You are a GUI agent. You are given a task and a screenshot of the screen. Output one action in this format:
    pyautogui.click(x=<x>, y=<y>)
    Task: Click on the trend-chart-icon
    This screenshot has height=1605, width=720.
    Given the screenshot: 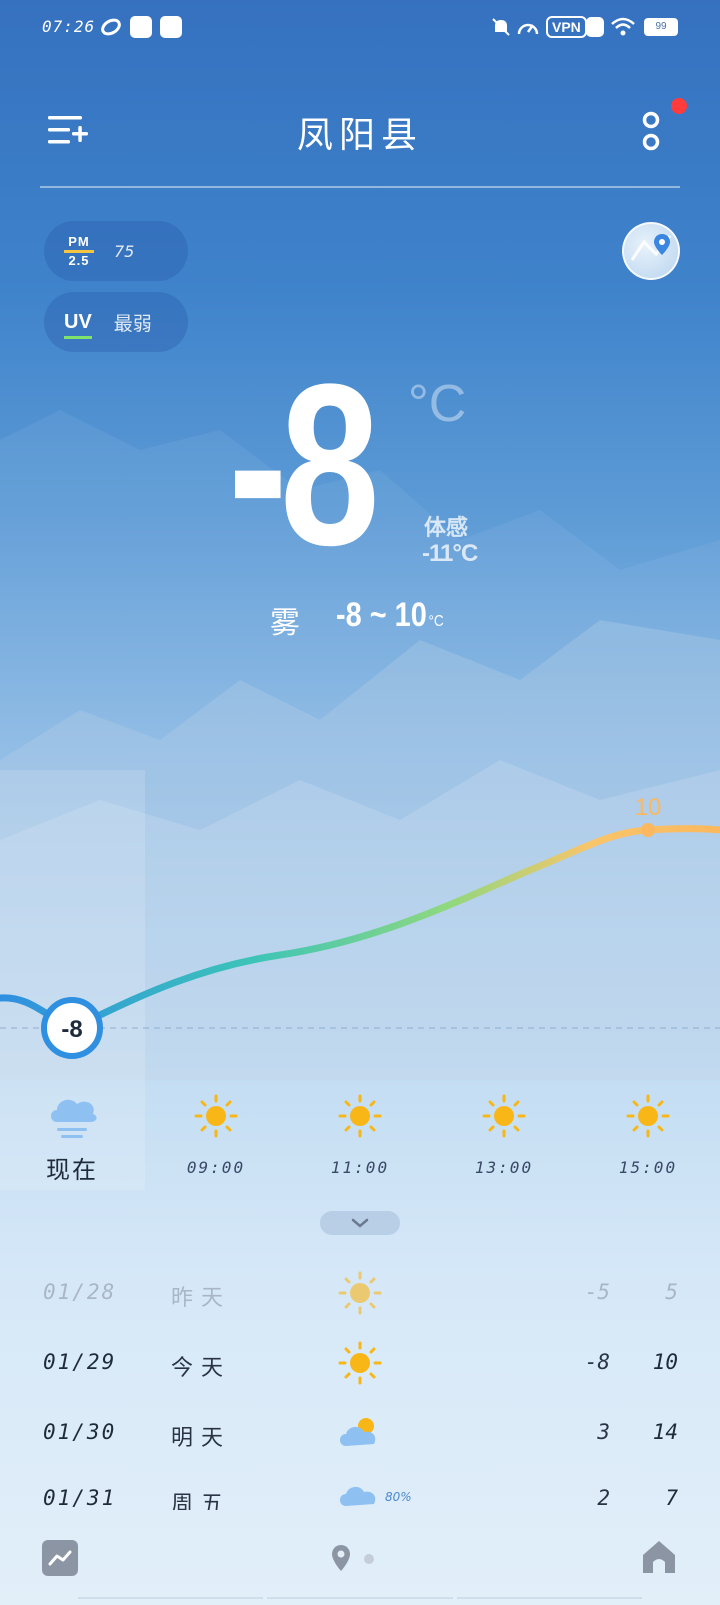 What is the action you would take?
    pyautogui.click(x=60, y=1558)
    